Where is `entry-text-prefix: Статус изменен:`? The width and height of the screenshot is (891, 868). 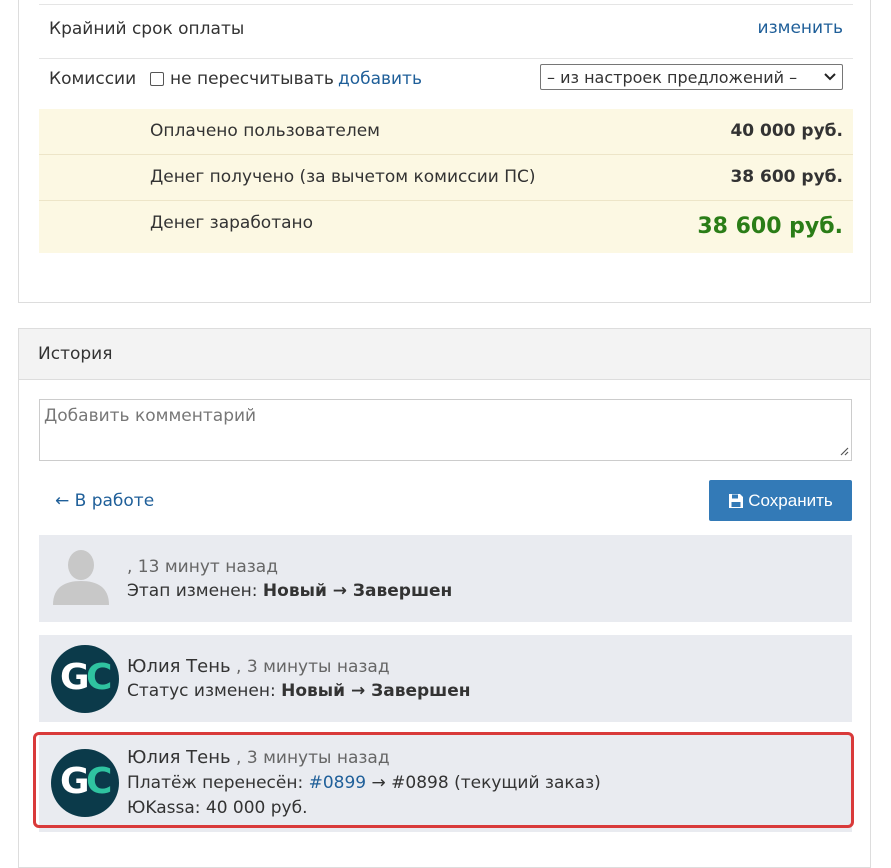
entry-text-prefix: Статус изменен: is located at coordinates (204, 691).